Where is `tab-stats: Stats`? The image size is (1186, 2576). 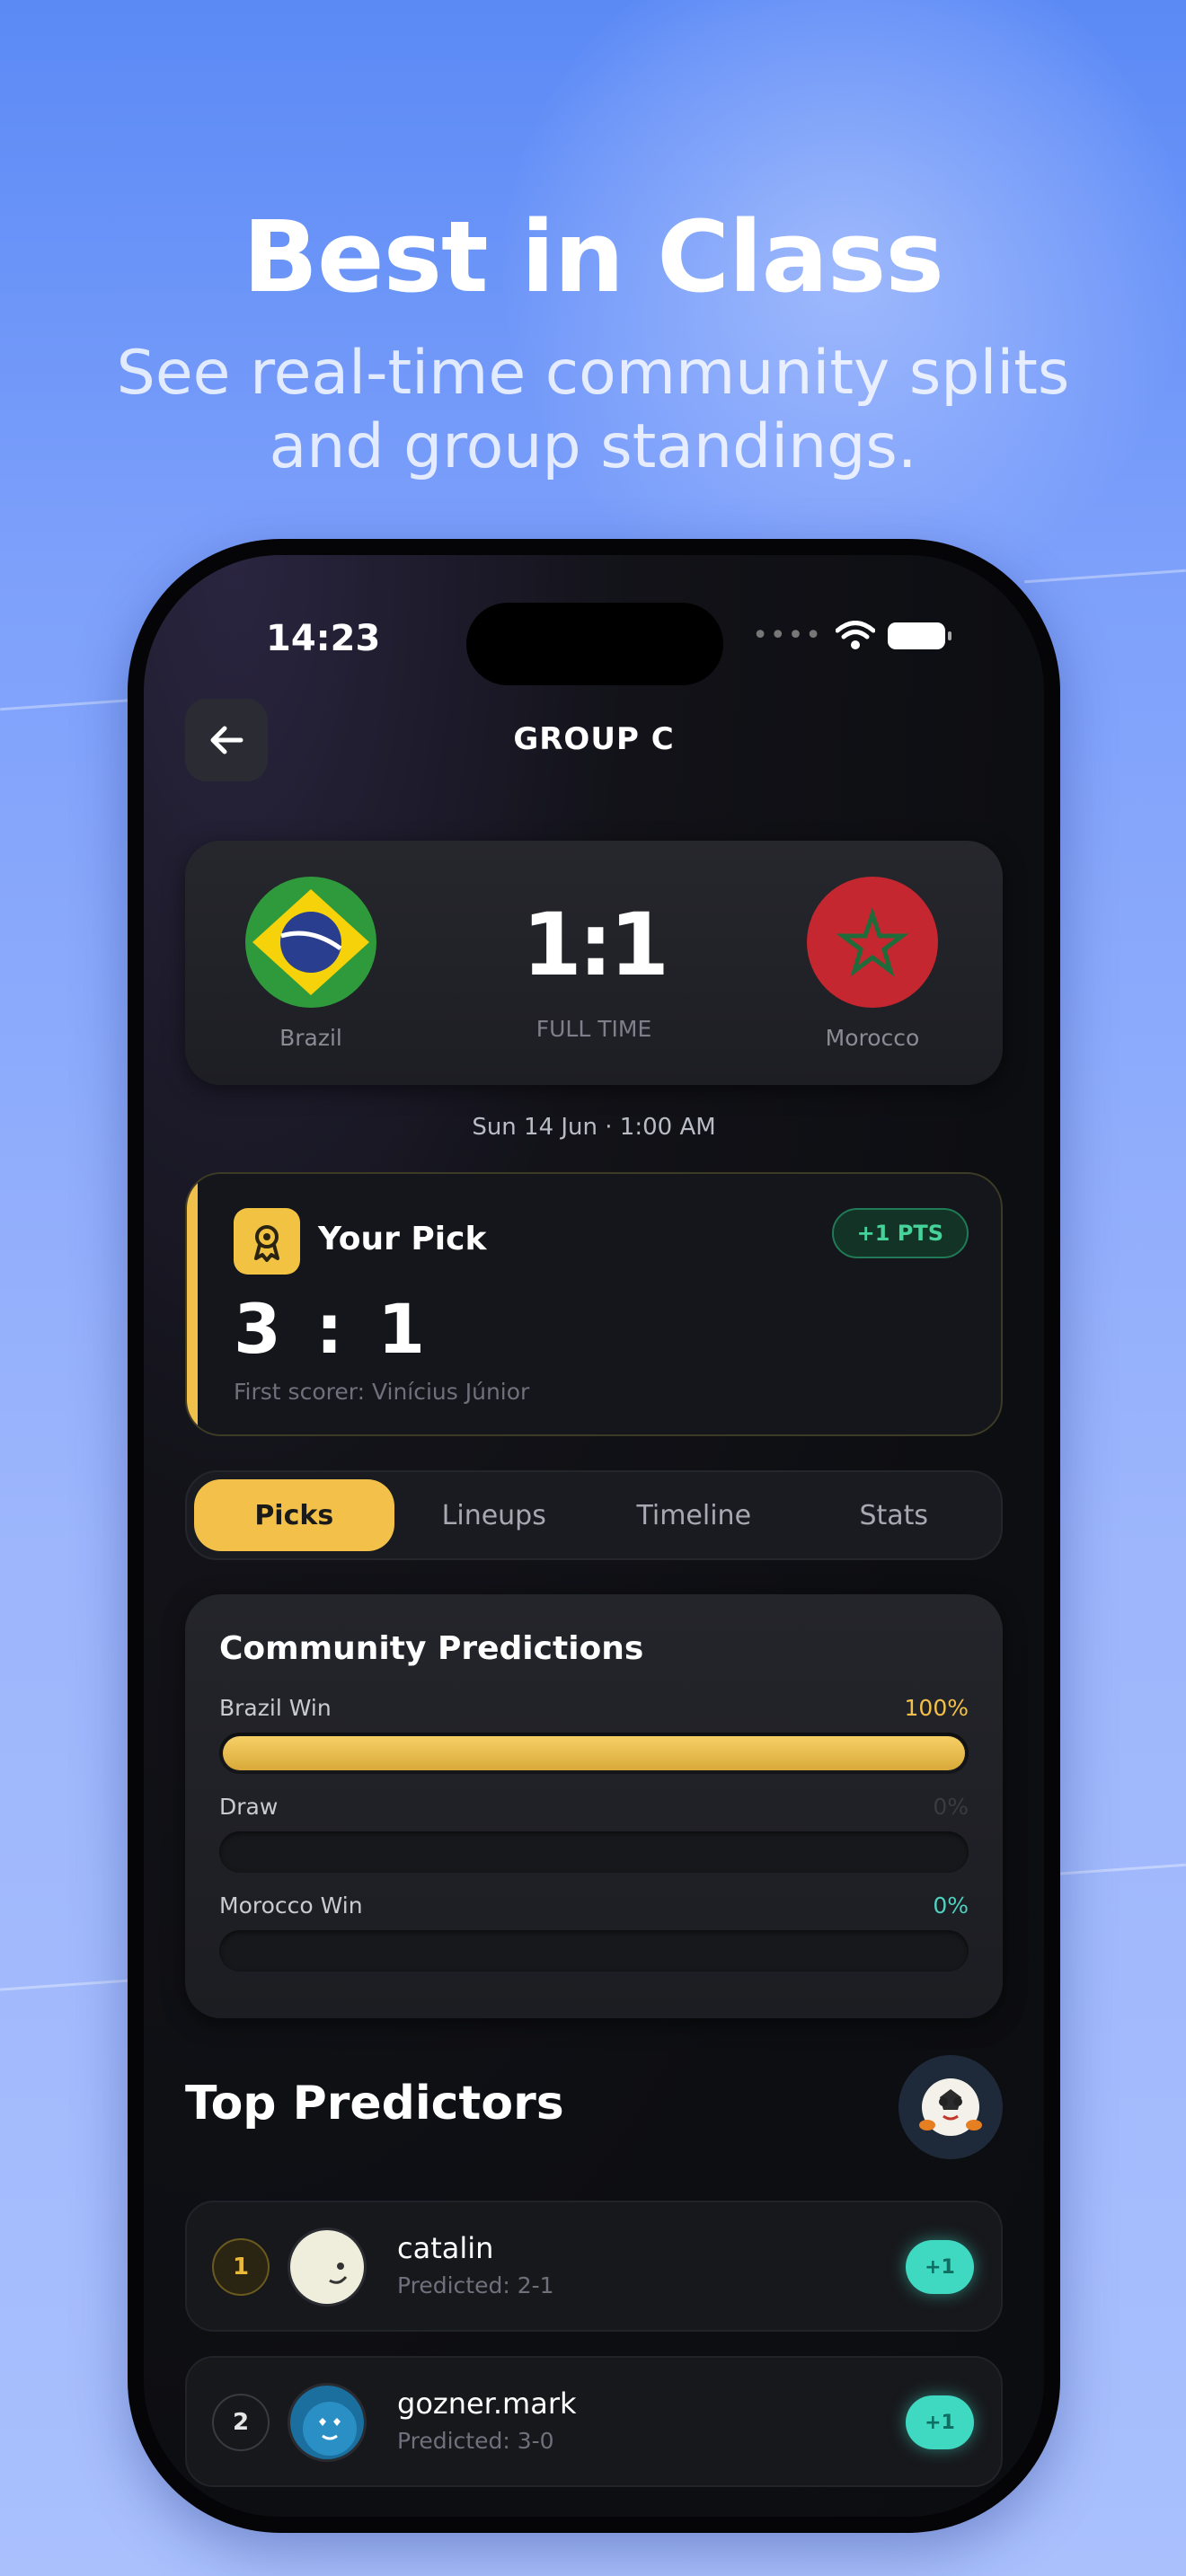
tab-stats: Stats is located at coordinates (894, 1515).